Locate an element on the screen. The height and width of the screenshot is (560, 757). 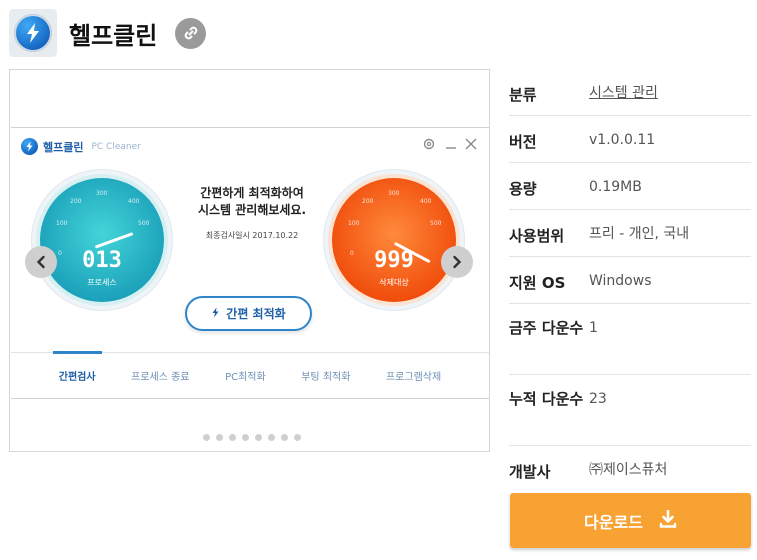
window-subtitle: PC Cleaner is located at coordinates (116, 146).